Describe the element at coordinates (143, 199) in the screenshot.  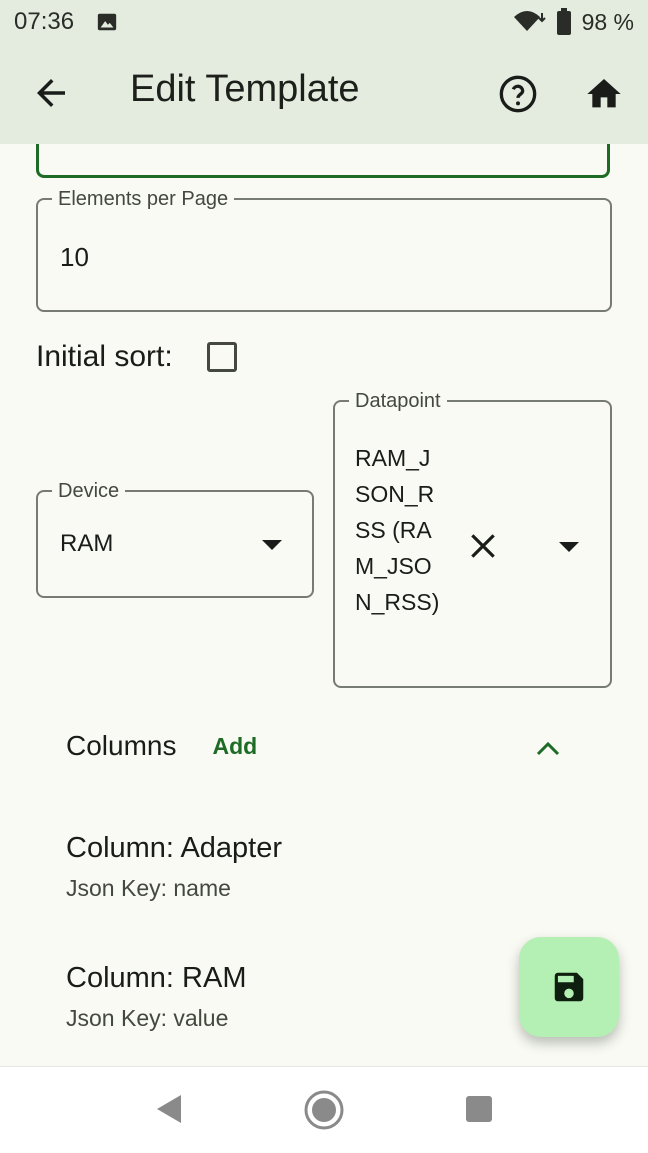
I see `elements-per-page-label: Elements per Page` at that location.